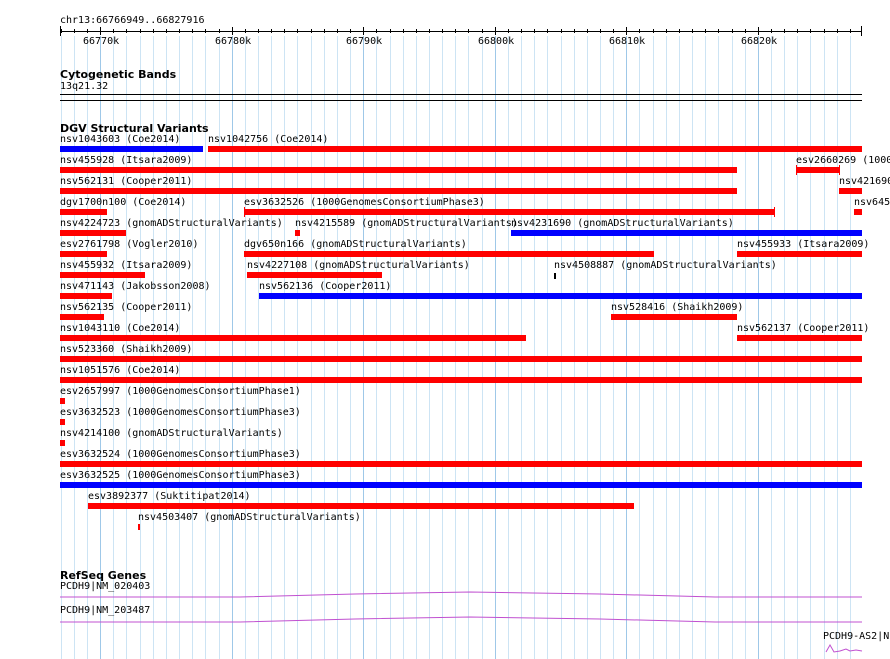 Image resolution: width=890 pixels, height=659 pixels. What do you see at coordinates (120, 370) in the screenshot?
I see `dgv-feature-label: nsv1051576 (Coe2014)` at bounding box center [120, 370].